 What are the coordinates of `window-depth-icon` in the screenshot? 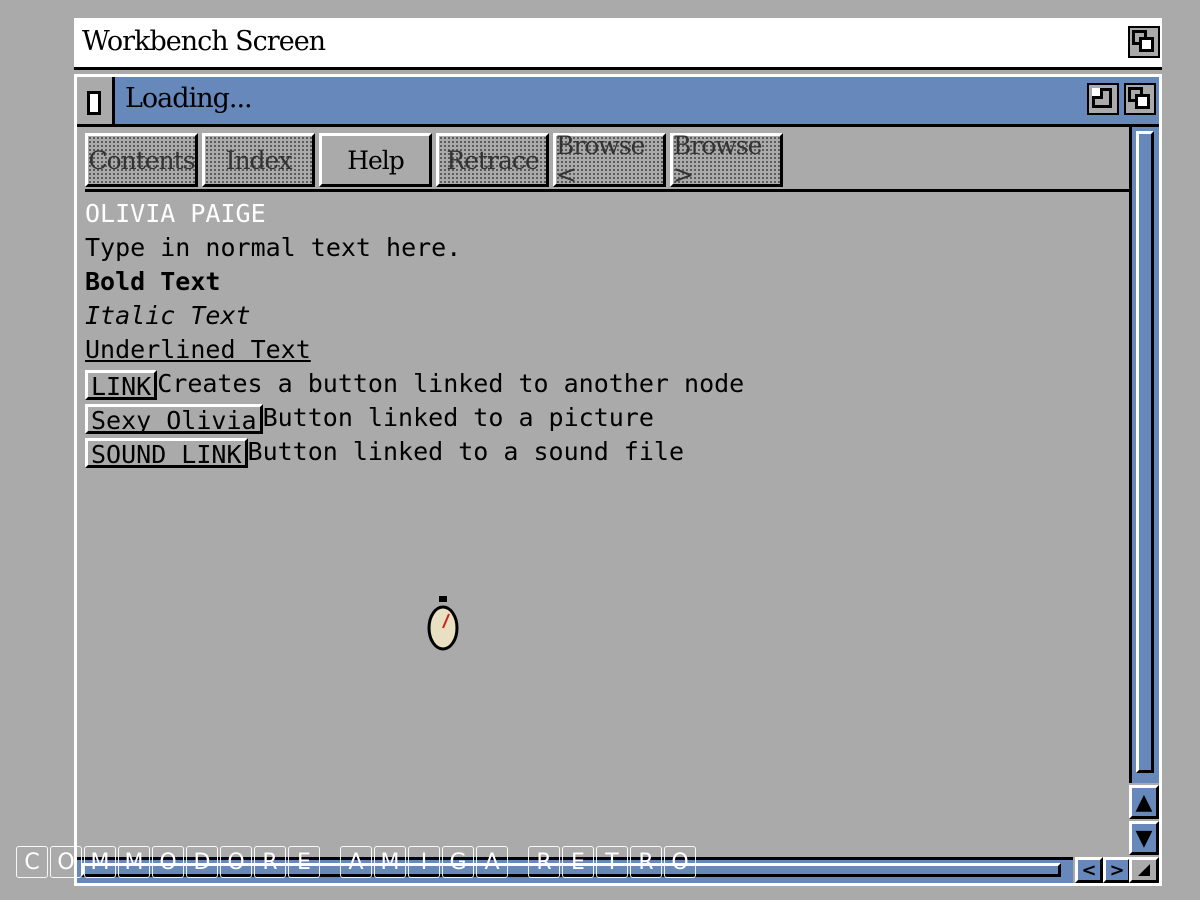 It's located at (1140, 99).